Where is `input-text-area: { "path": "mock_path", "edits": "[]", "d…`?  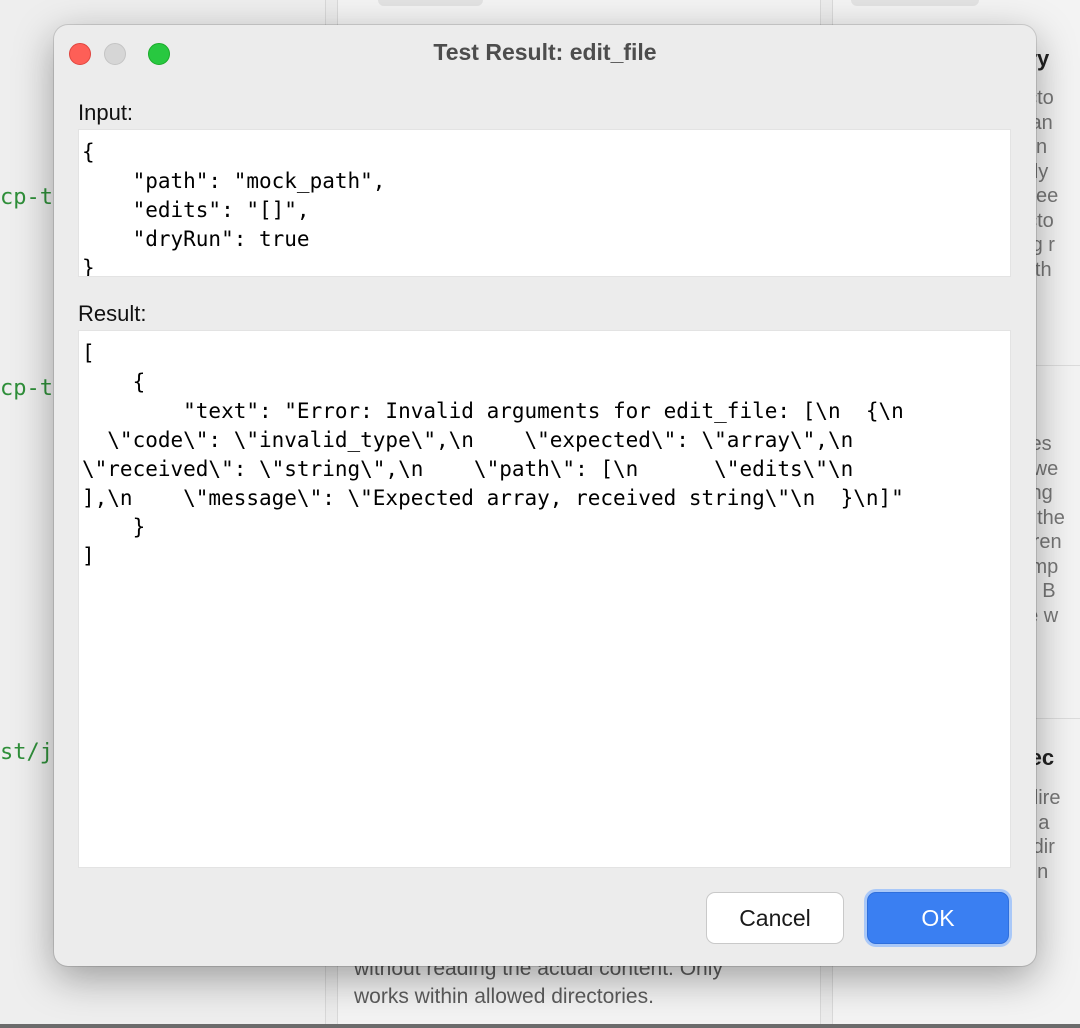 input-text-area: { "path": "mock_path", "edits": "[]", "d… is located at coordinates (544, 203).